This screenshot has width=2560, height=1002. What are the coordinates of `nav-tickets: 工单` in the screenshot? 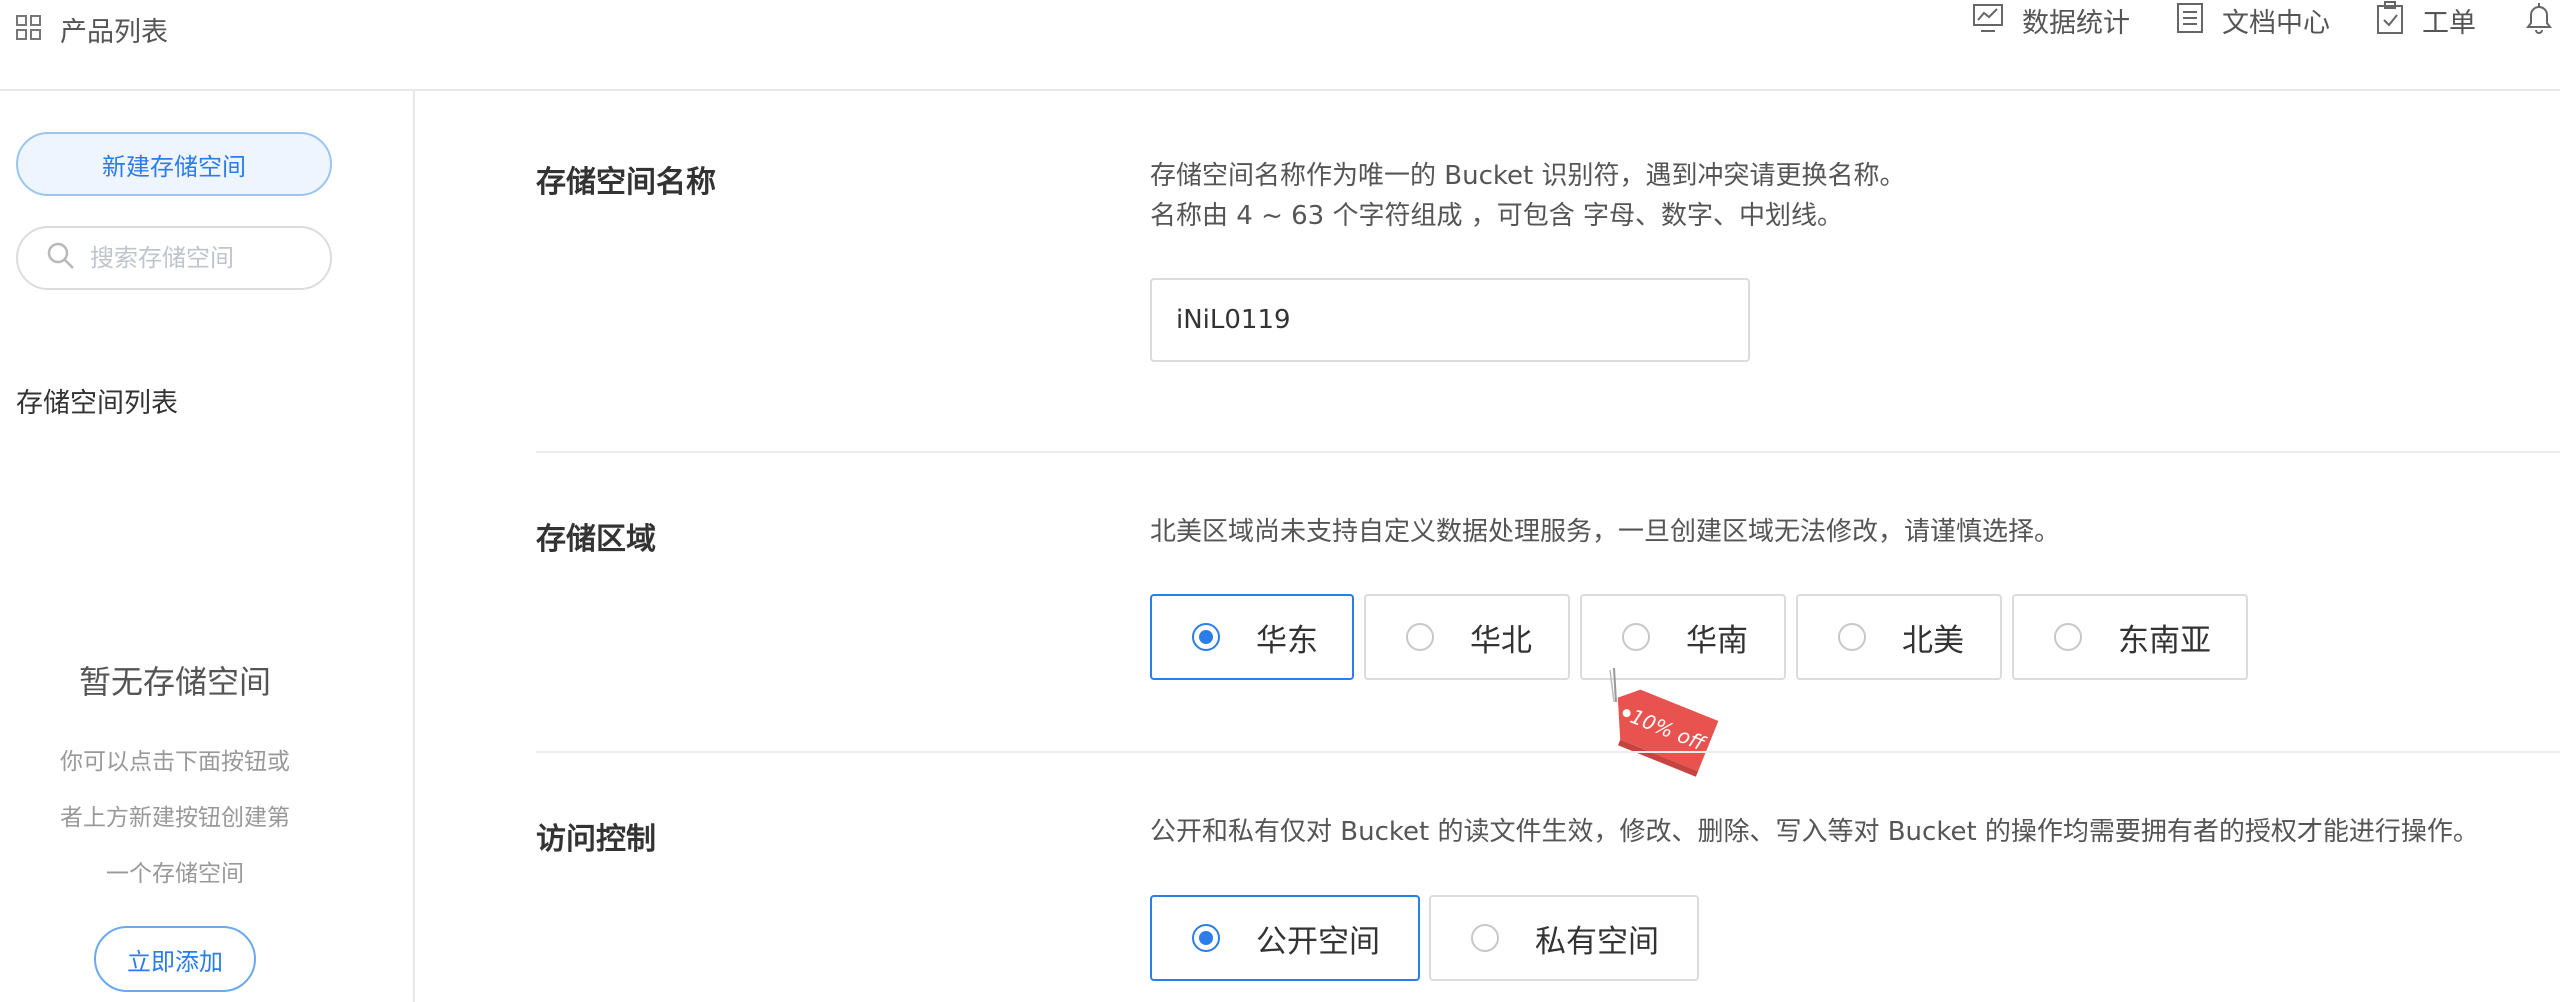 It's located at (2426, 20).